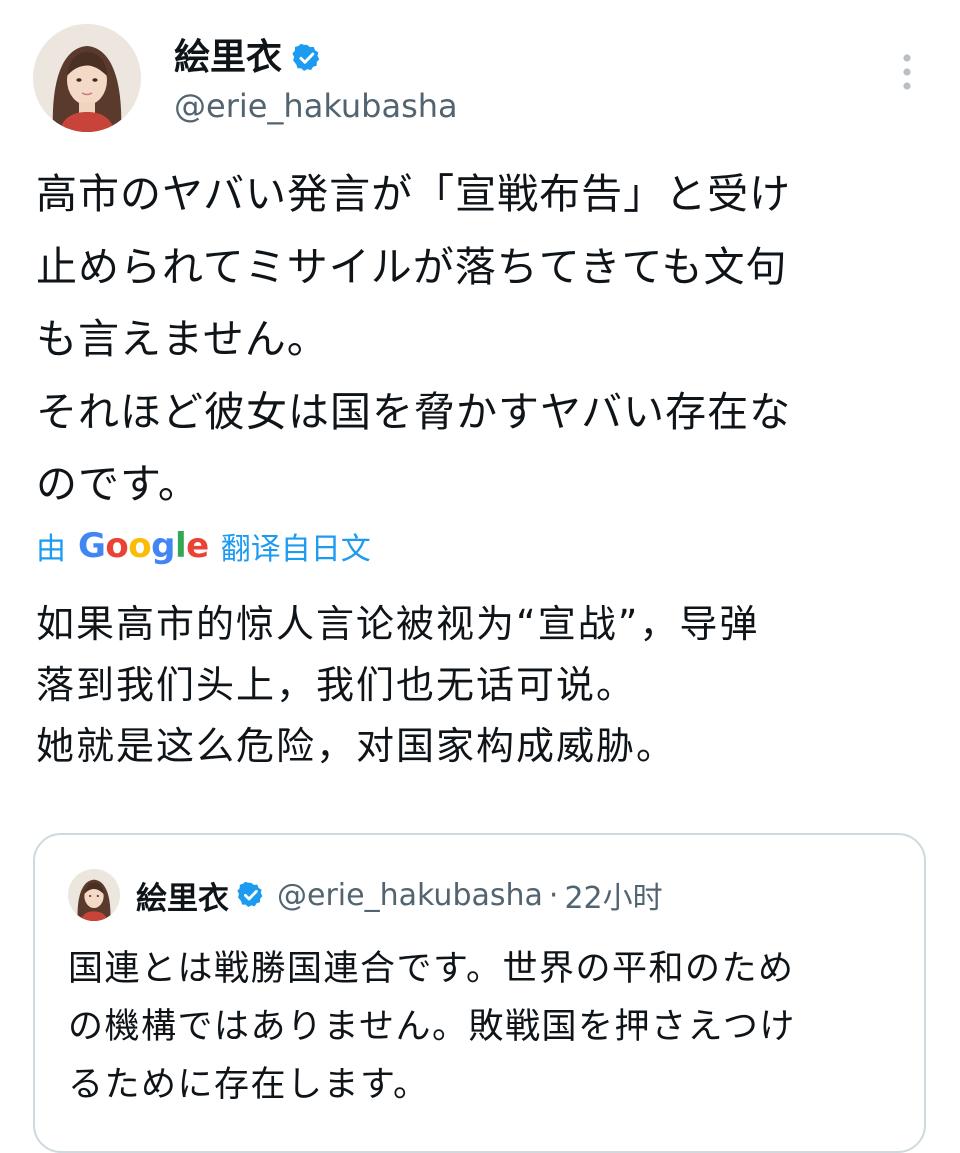  I want to click on tweet-text-line: 止められてミサイルが落ちてきても文句, so click(412, 266).